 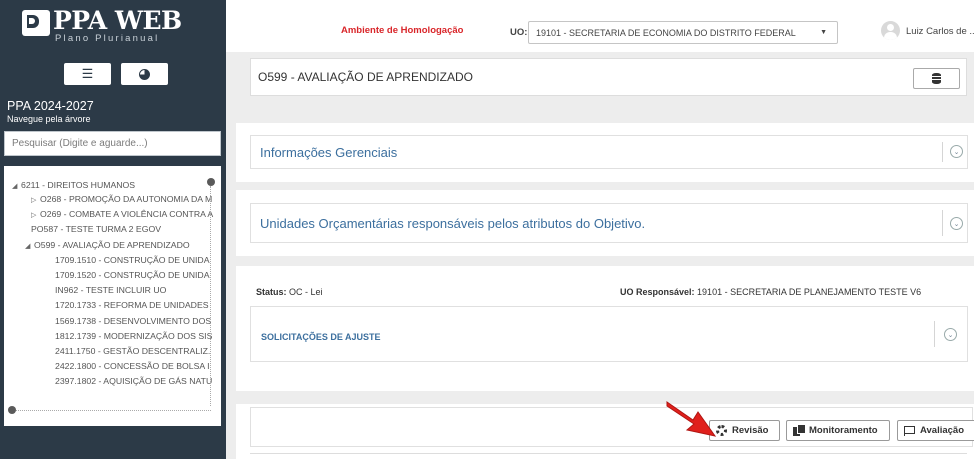 I want to click on copy-icon, so click(x=799, y=430).